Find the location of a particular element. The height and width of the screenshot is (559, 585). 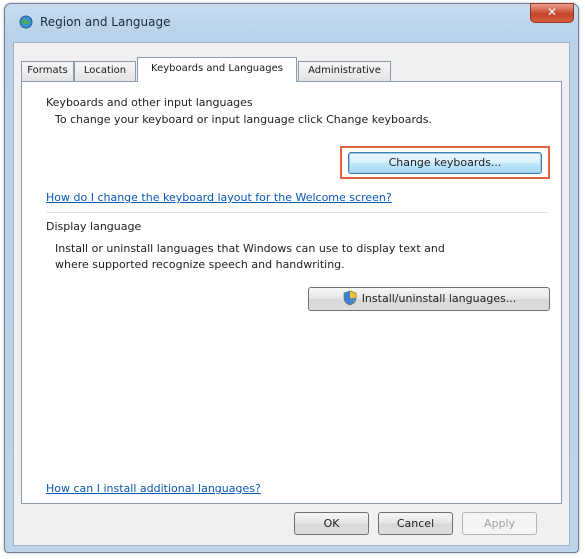

install-additional-languages-link: How can I install additional languages? is located at coordinates (153, 488).